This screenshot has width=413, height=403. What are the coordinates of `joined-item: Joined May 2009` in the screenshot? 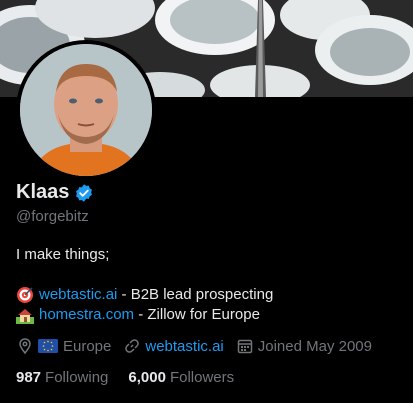 It's located at (304, 346).